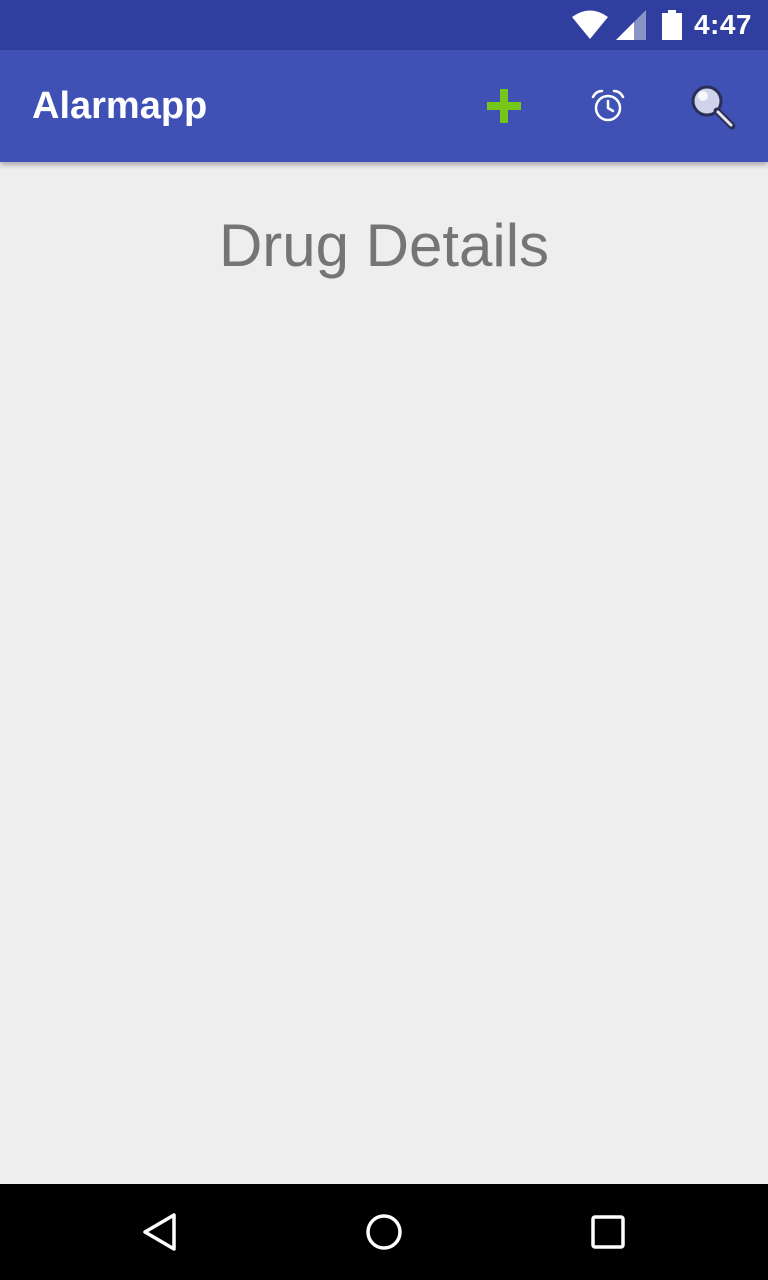 This screenshot has width=768, height=1280. I want to click on plus-icon, so click(504, 106).